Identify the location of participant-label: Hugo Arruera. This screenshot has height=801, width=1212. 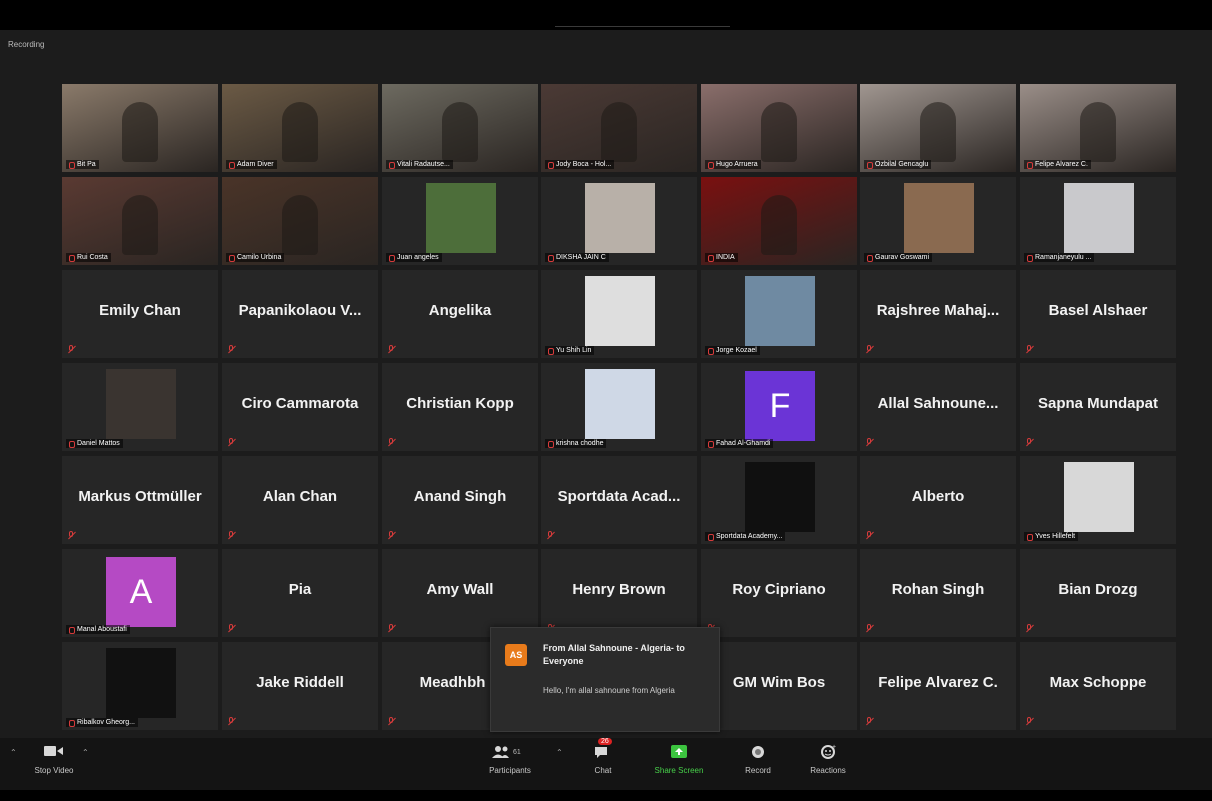
(733, 164).